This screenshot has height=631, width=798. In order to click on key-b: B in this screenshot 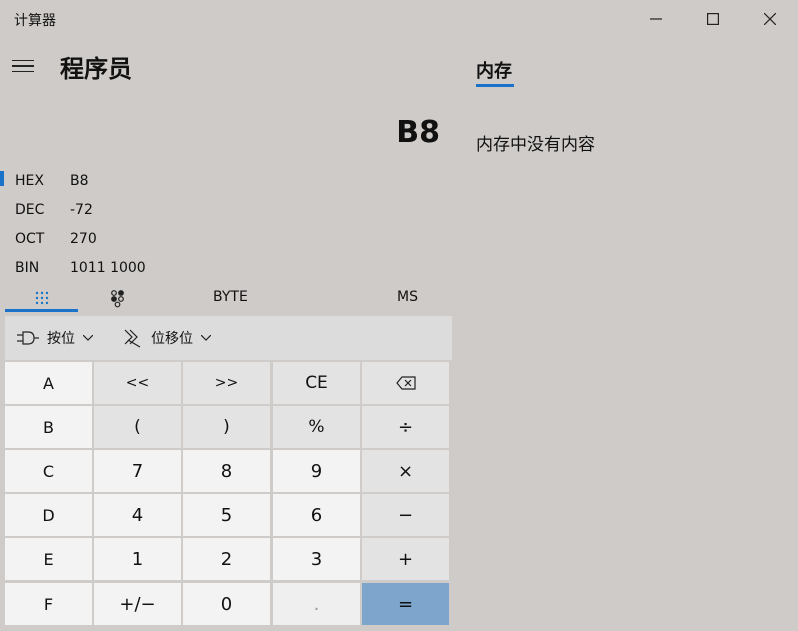, I will do `click(48, 427)`.